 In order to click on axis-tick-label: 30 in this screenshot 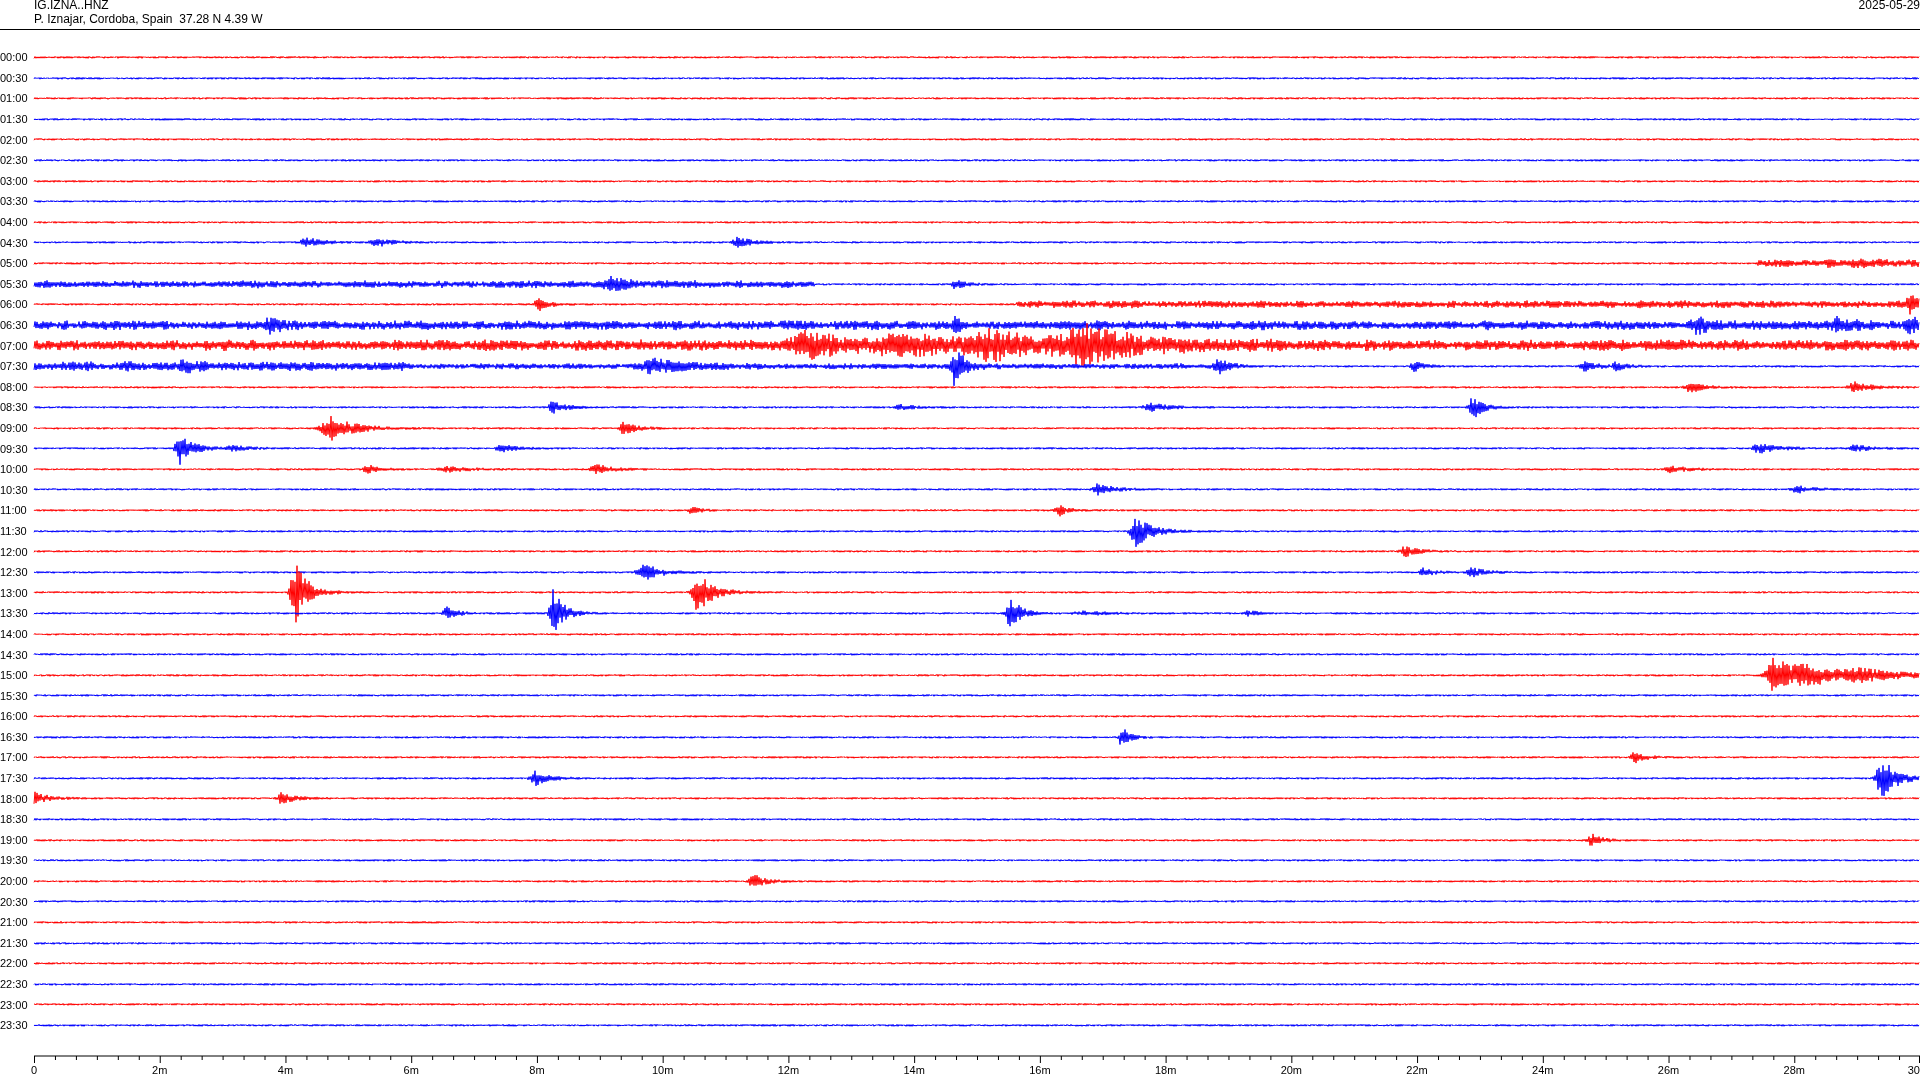, I will do `click(1913, 1070)`.